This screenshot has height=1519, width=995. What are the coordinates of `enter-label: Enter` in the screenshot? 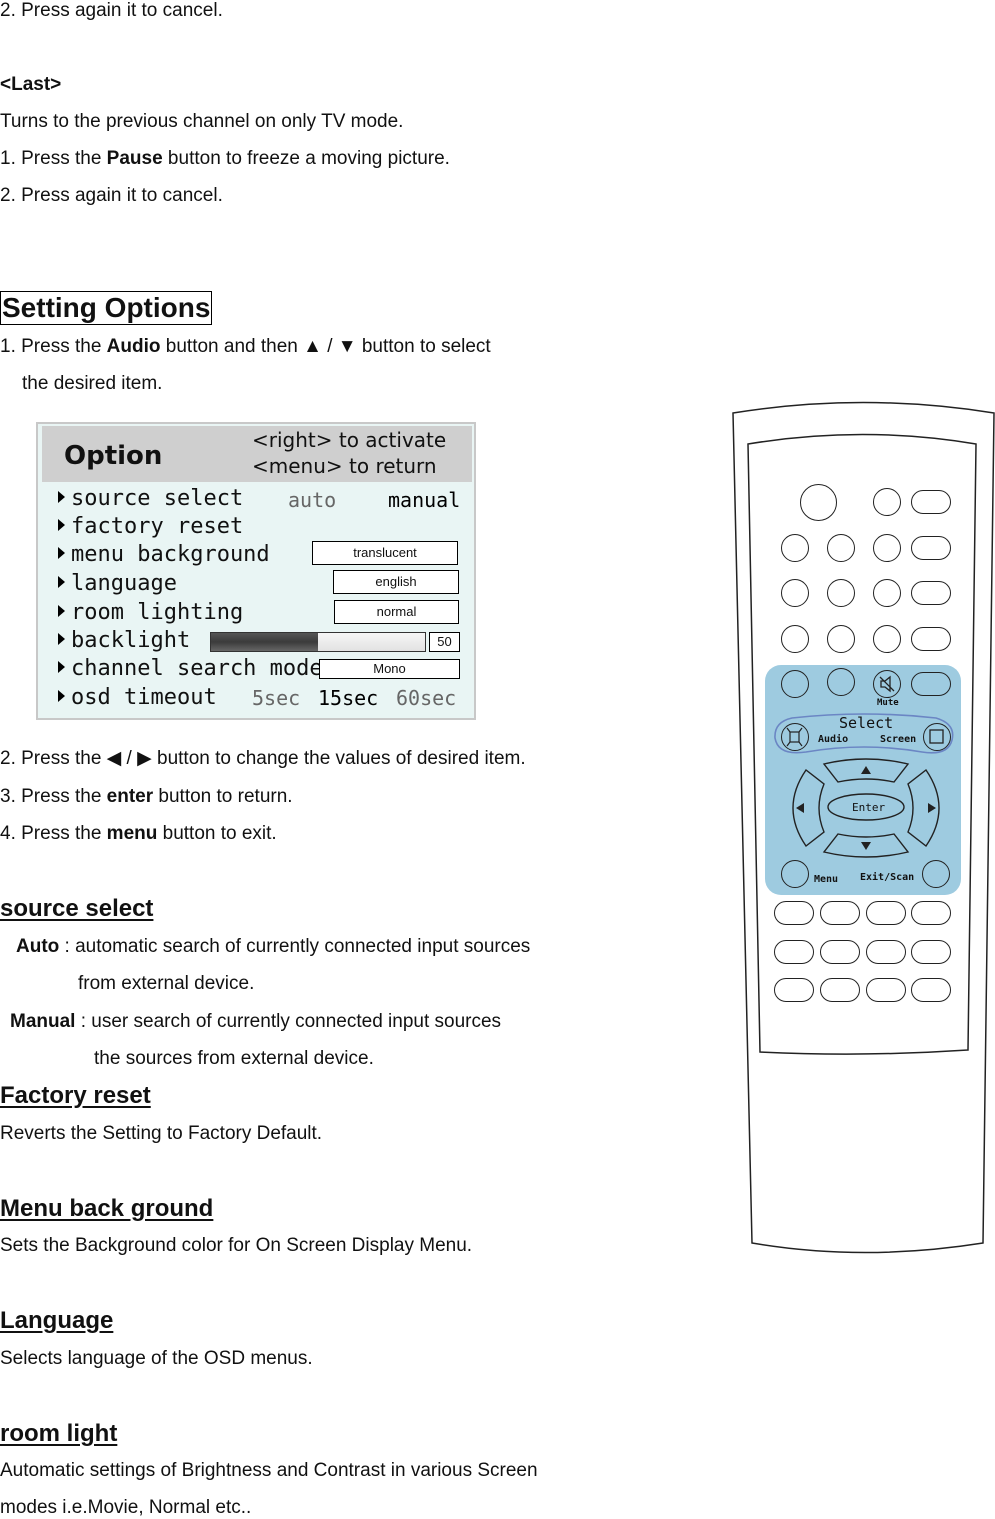 It's located at (869, 807).